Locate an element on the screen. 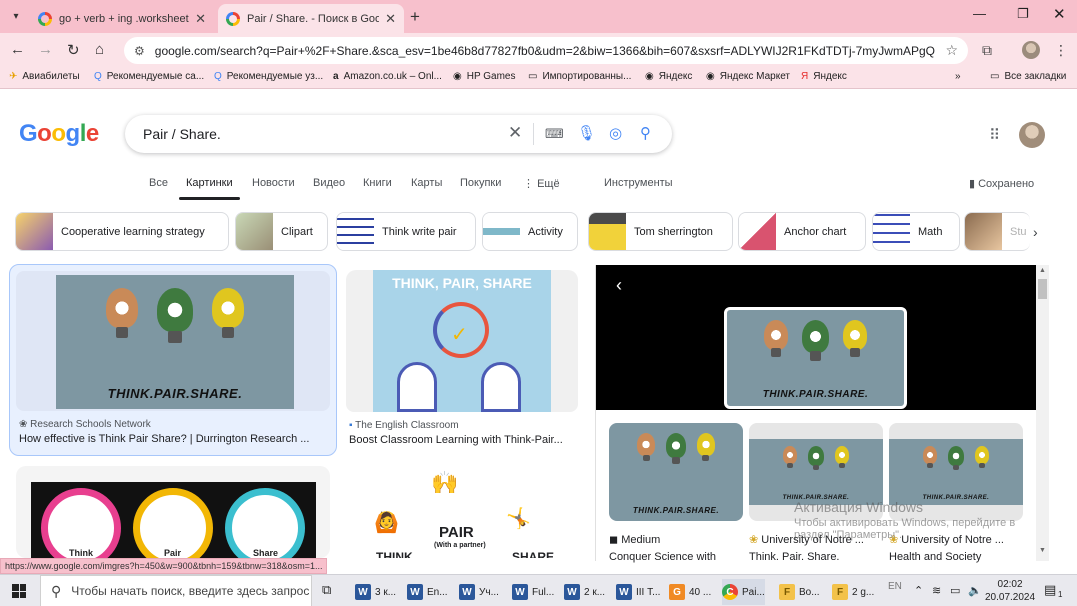 The width and height of the screenshot is (1077, 606). result-thumbnail: THINK, PAIR, SHARE ✓ is located at coordinates (462, 341).